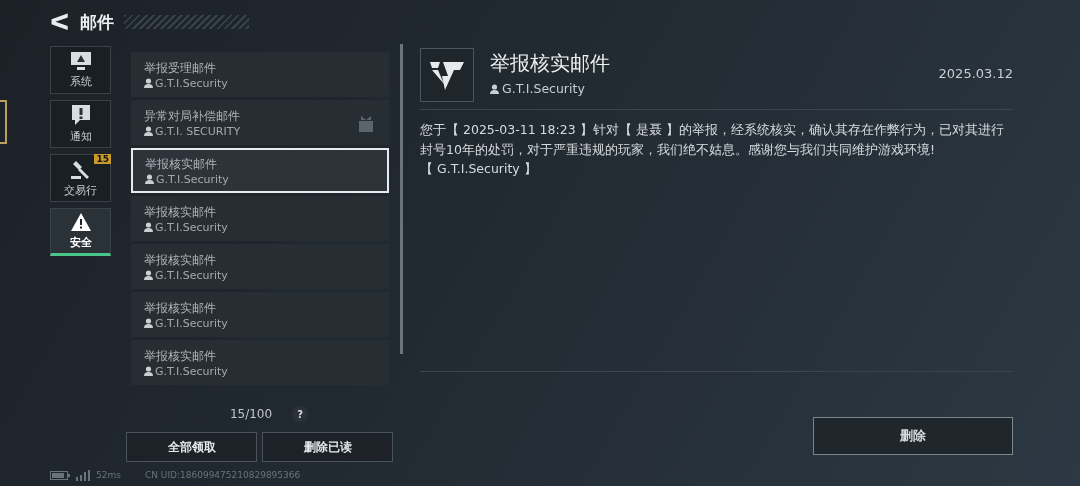  Describe the element at coordinates (80, 222) in the screenshot. I see `warning-icon` at that location.